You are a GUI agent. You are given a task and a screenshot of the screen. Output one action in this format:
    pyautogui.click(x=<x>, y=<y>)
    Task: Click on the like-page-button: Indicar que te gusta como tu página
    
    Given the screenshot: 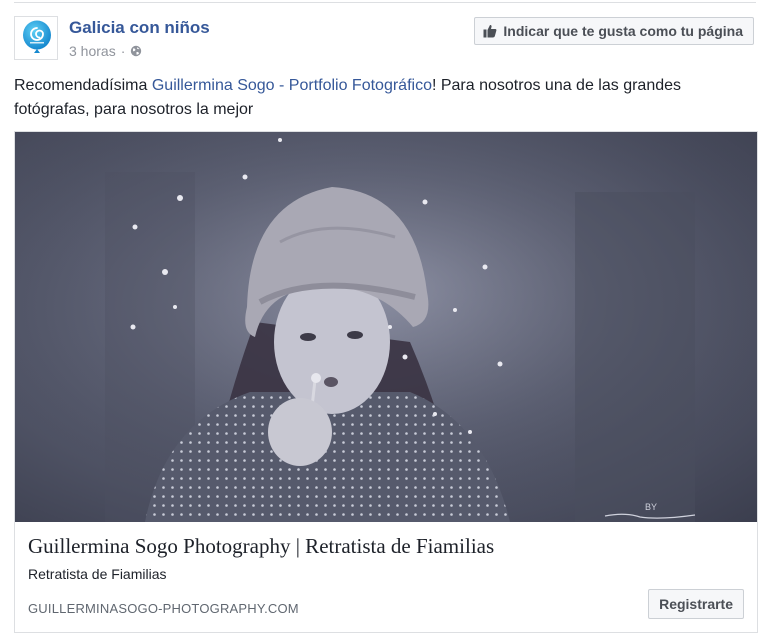 What is the action you would take?
    pyautogui.click(x=614, y=31)
    